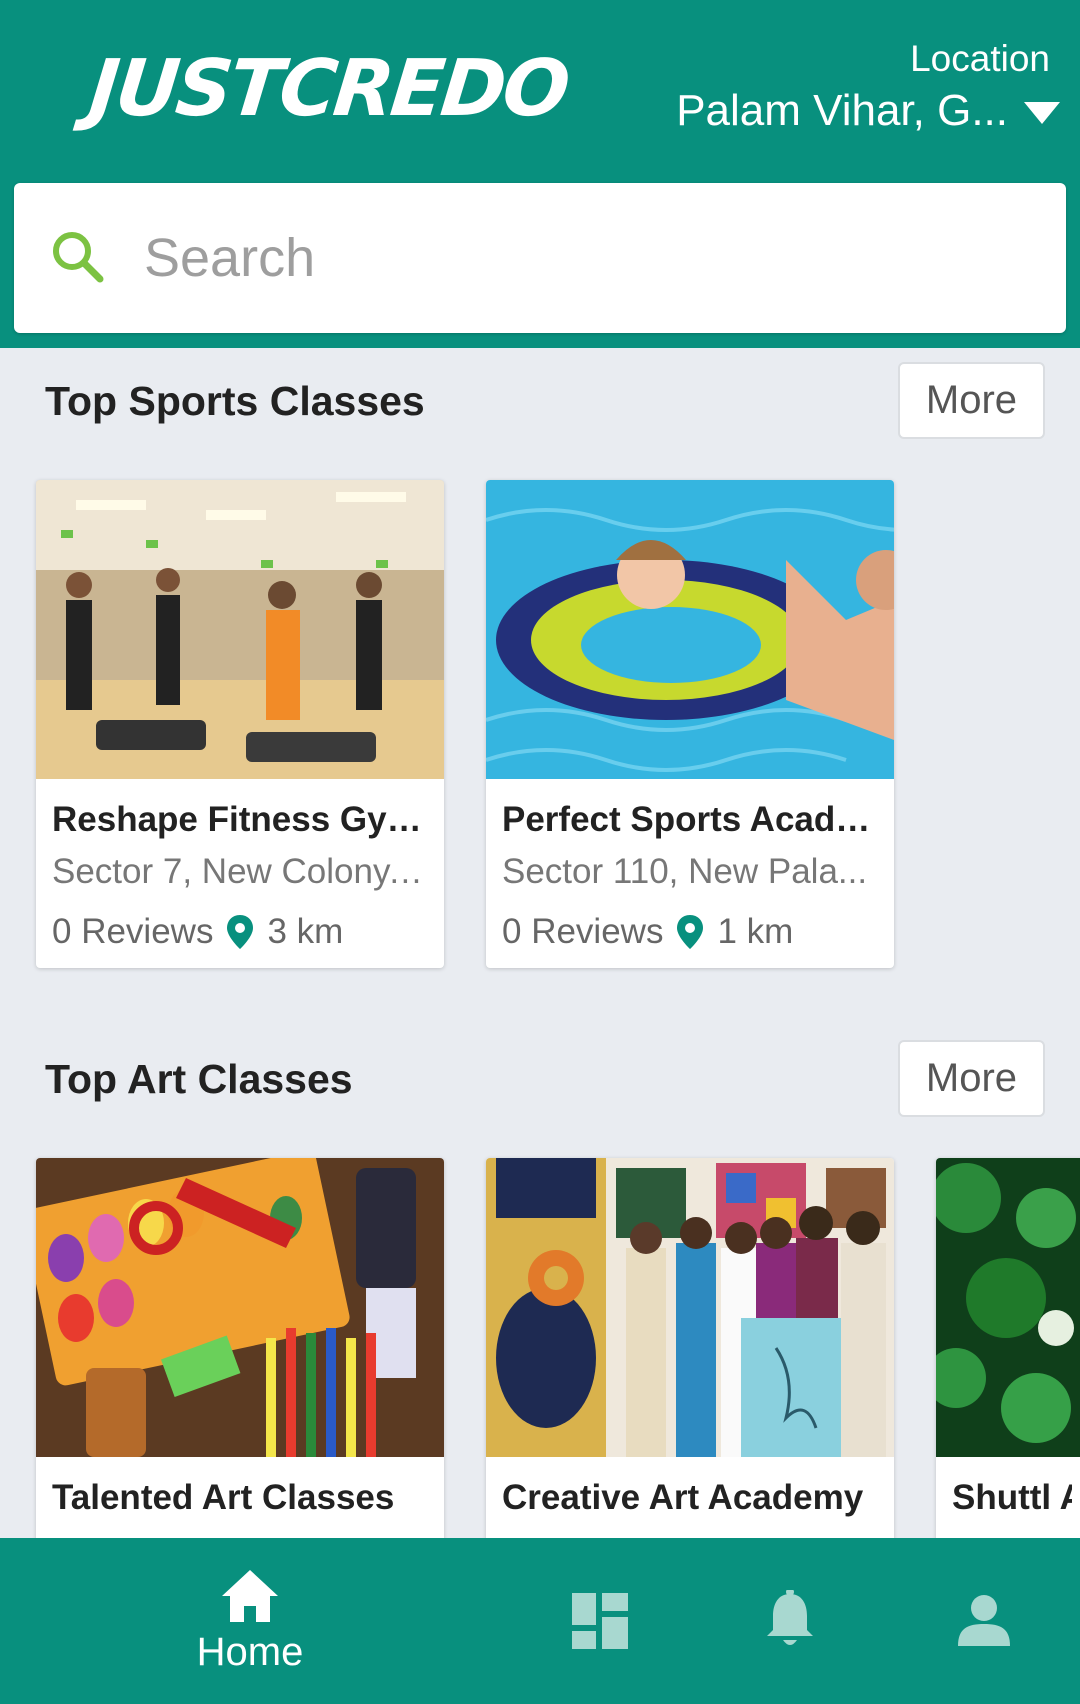 This screenshot has width=1080, height=1704. What do you see at coordinates (1008, 1307) in the screenshot?
I see `green-plant-image` at bounding box center [1008, 1307].